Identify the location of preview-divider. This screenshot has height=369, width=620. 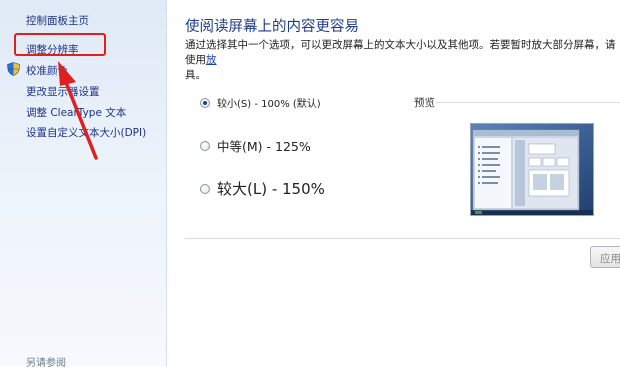
(528, 102).